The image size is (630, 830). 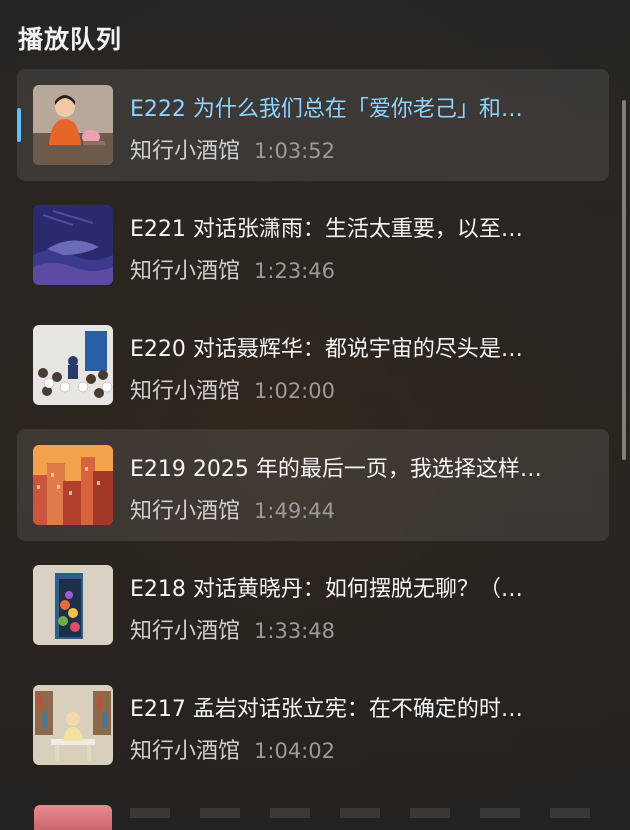 I want to click on scrollbar-thumb, so click(x=624, y=280).